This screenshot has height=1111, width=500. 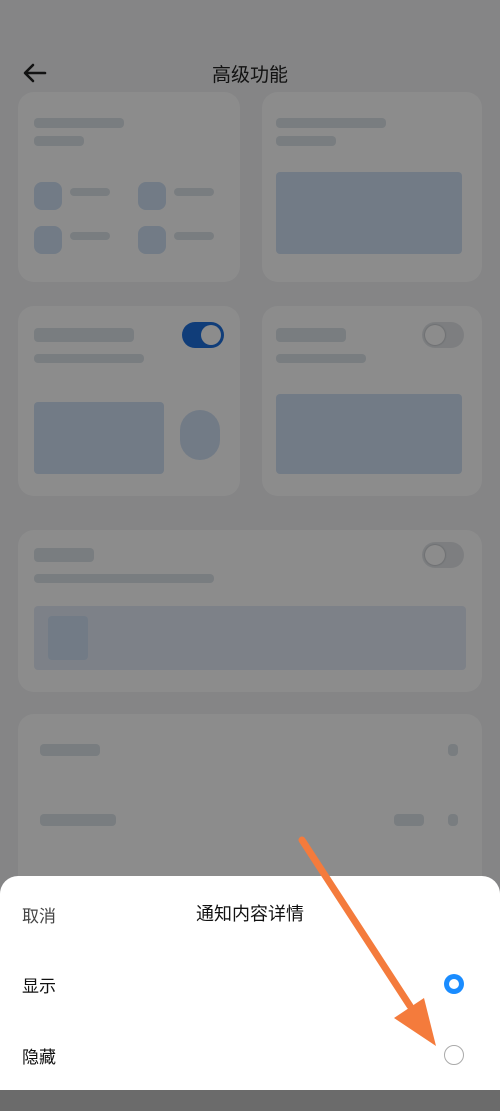 I want to click on option-hide: 隐藏, so click(x=250, y=1054).